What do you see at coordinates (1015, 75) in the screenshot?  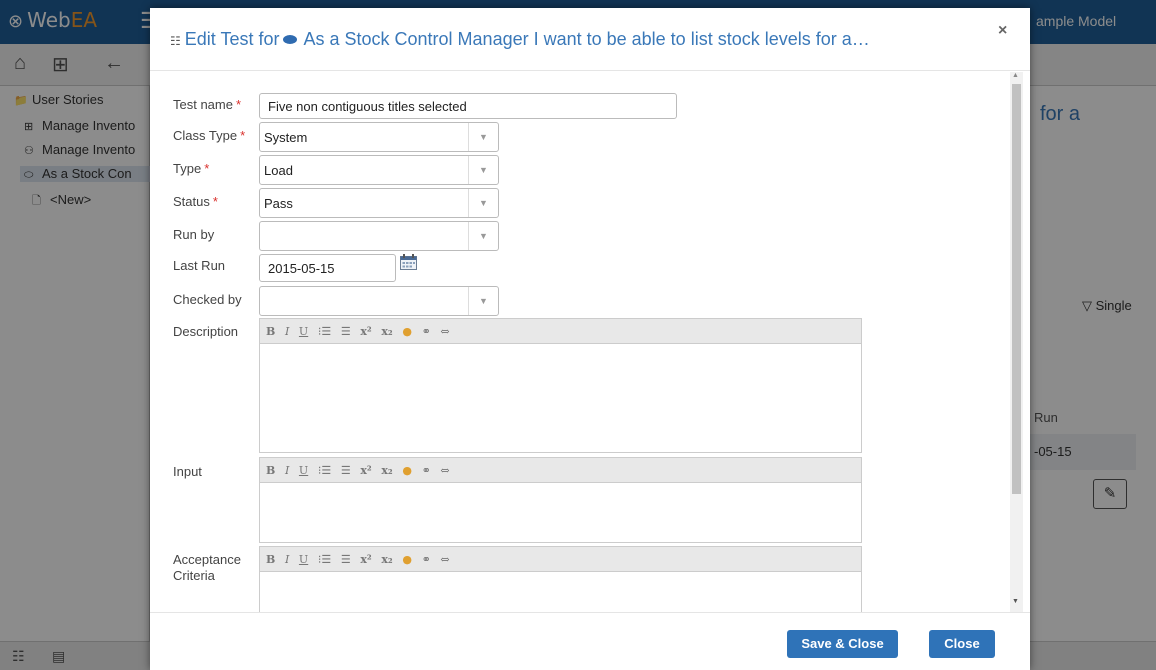 I see `scroll-up-icon: ▲` at bounding box center [1015, 75].